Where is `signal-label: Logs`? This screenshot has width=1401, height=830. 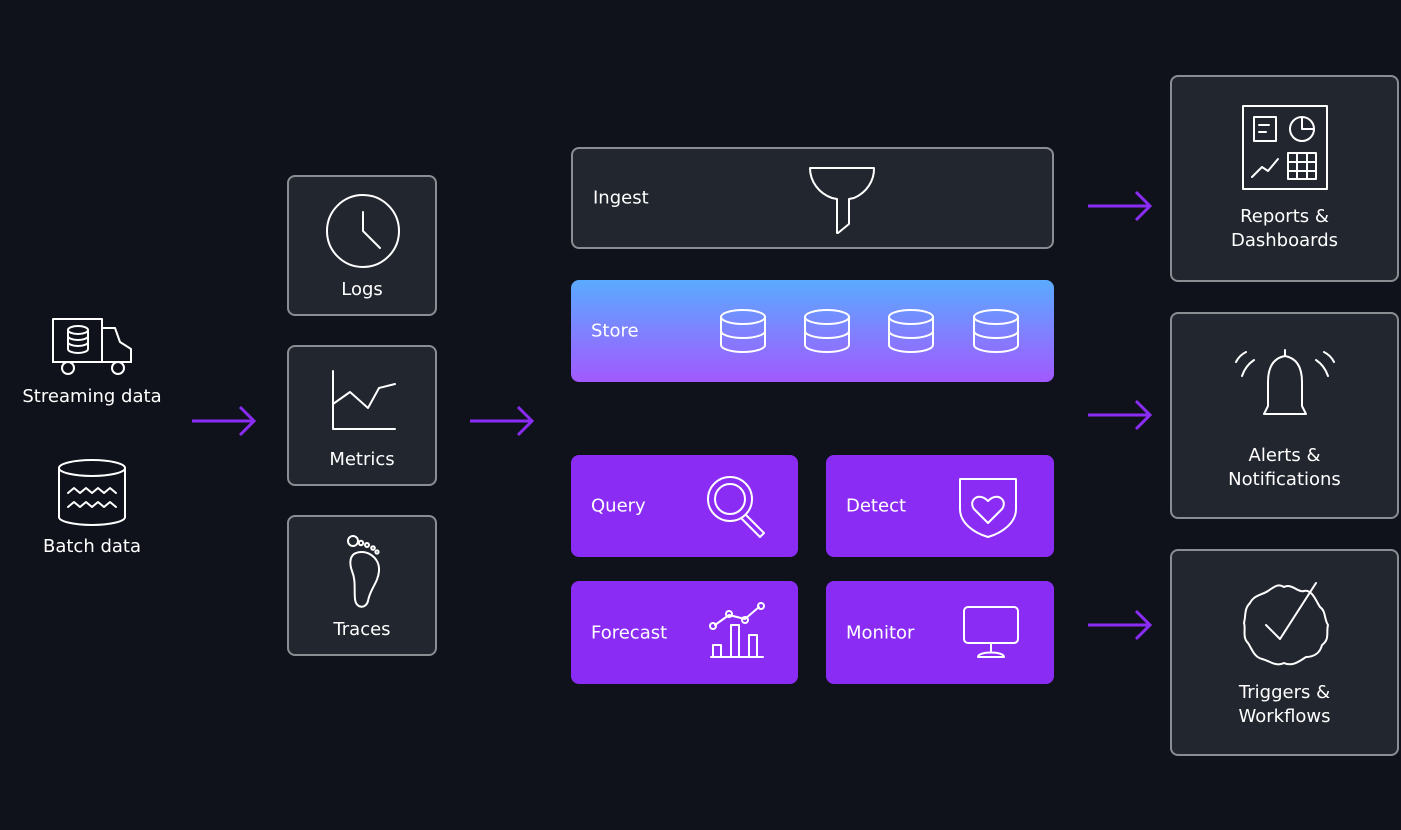
signal-label: Logs is located at coordinates (362, 289).